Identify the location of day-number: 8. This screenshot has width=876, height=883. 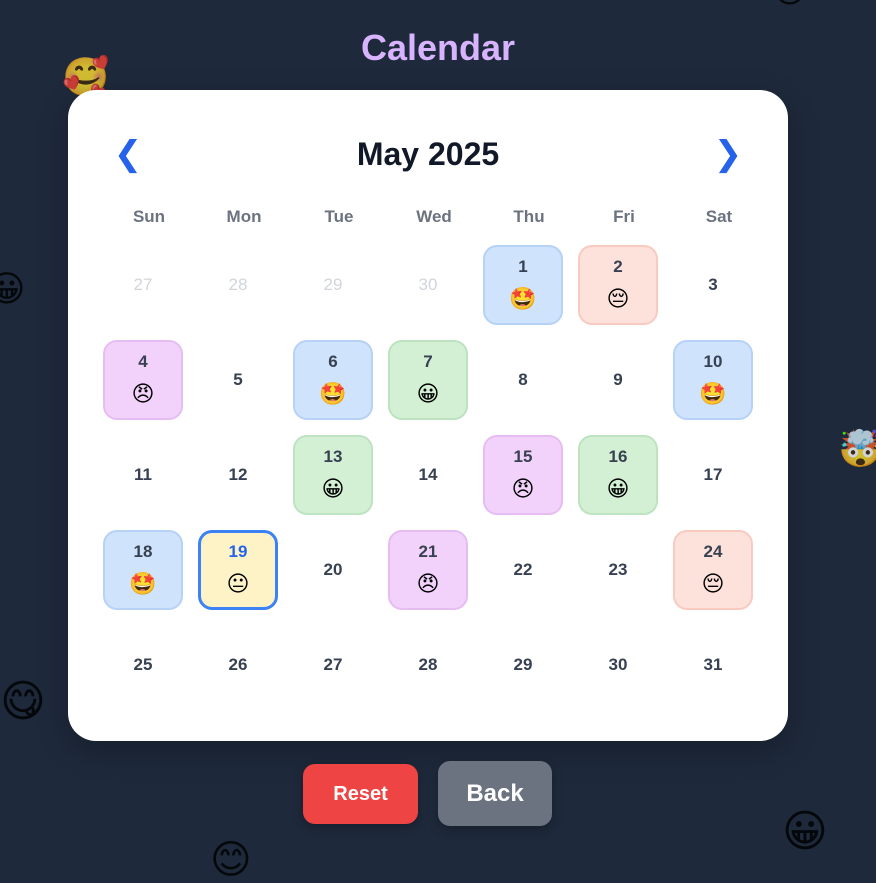
(523, 379).